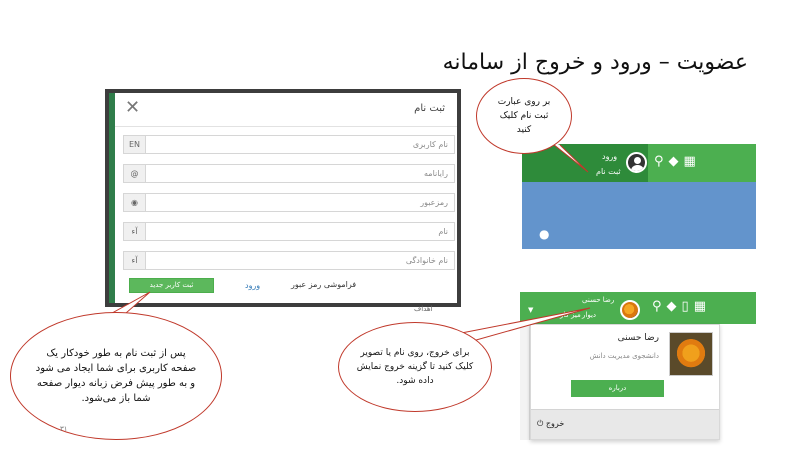  I want to click on profile-photo, so click(691, 354).